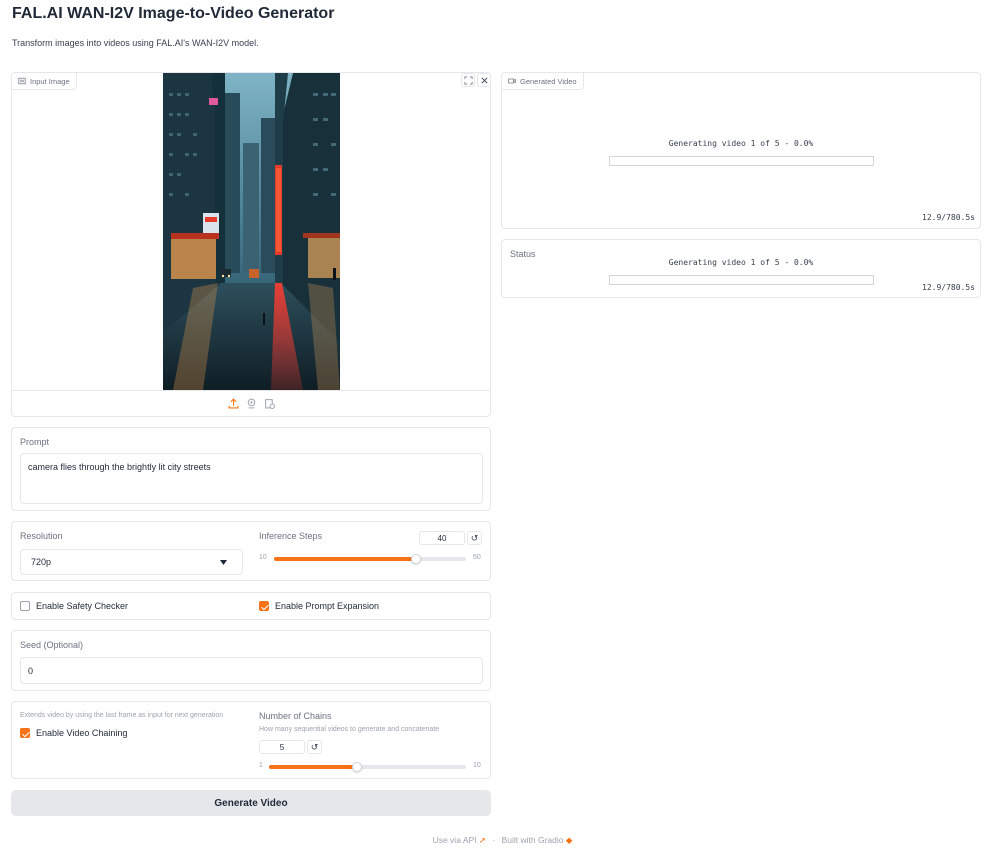 The height and width of the screenshot is (853, 1005). What do you see at coordinates (314, 747) in the screenshot?
I see `chains-reset-button: ↺` at bounding box center [314, 747].